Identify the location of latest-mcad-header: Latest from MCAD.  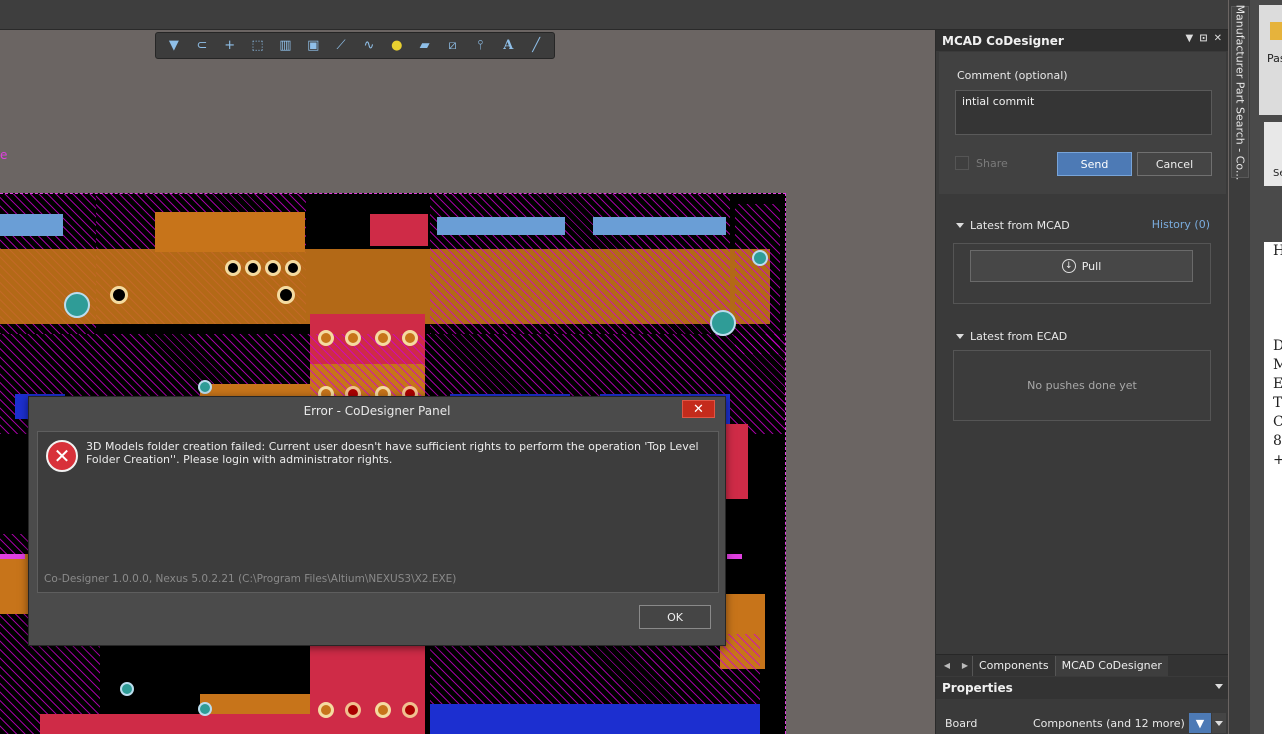
(1013, 225).